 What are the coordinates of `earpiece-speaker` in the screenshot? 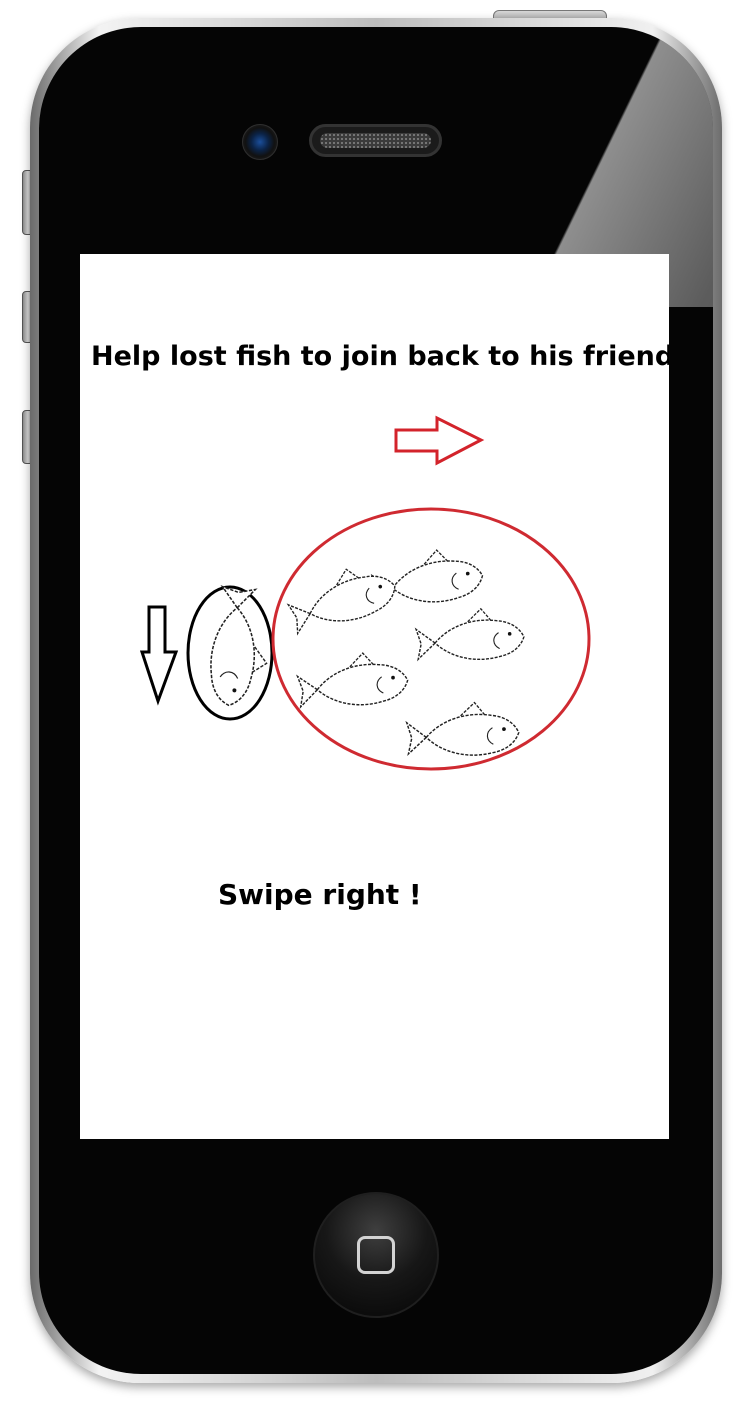 It's located at (375, 140).